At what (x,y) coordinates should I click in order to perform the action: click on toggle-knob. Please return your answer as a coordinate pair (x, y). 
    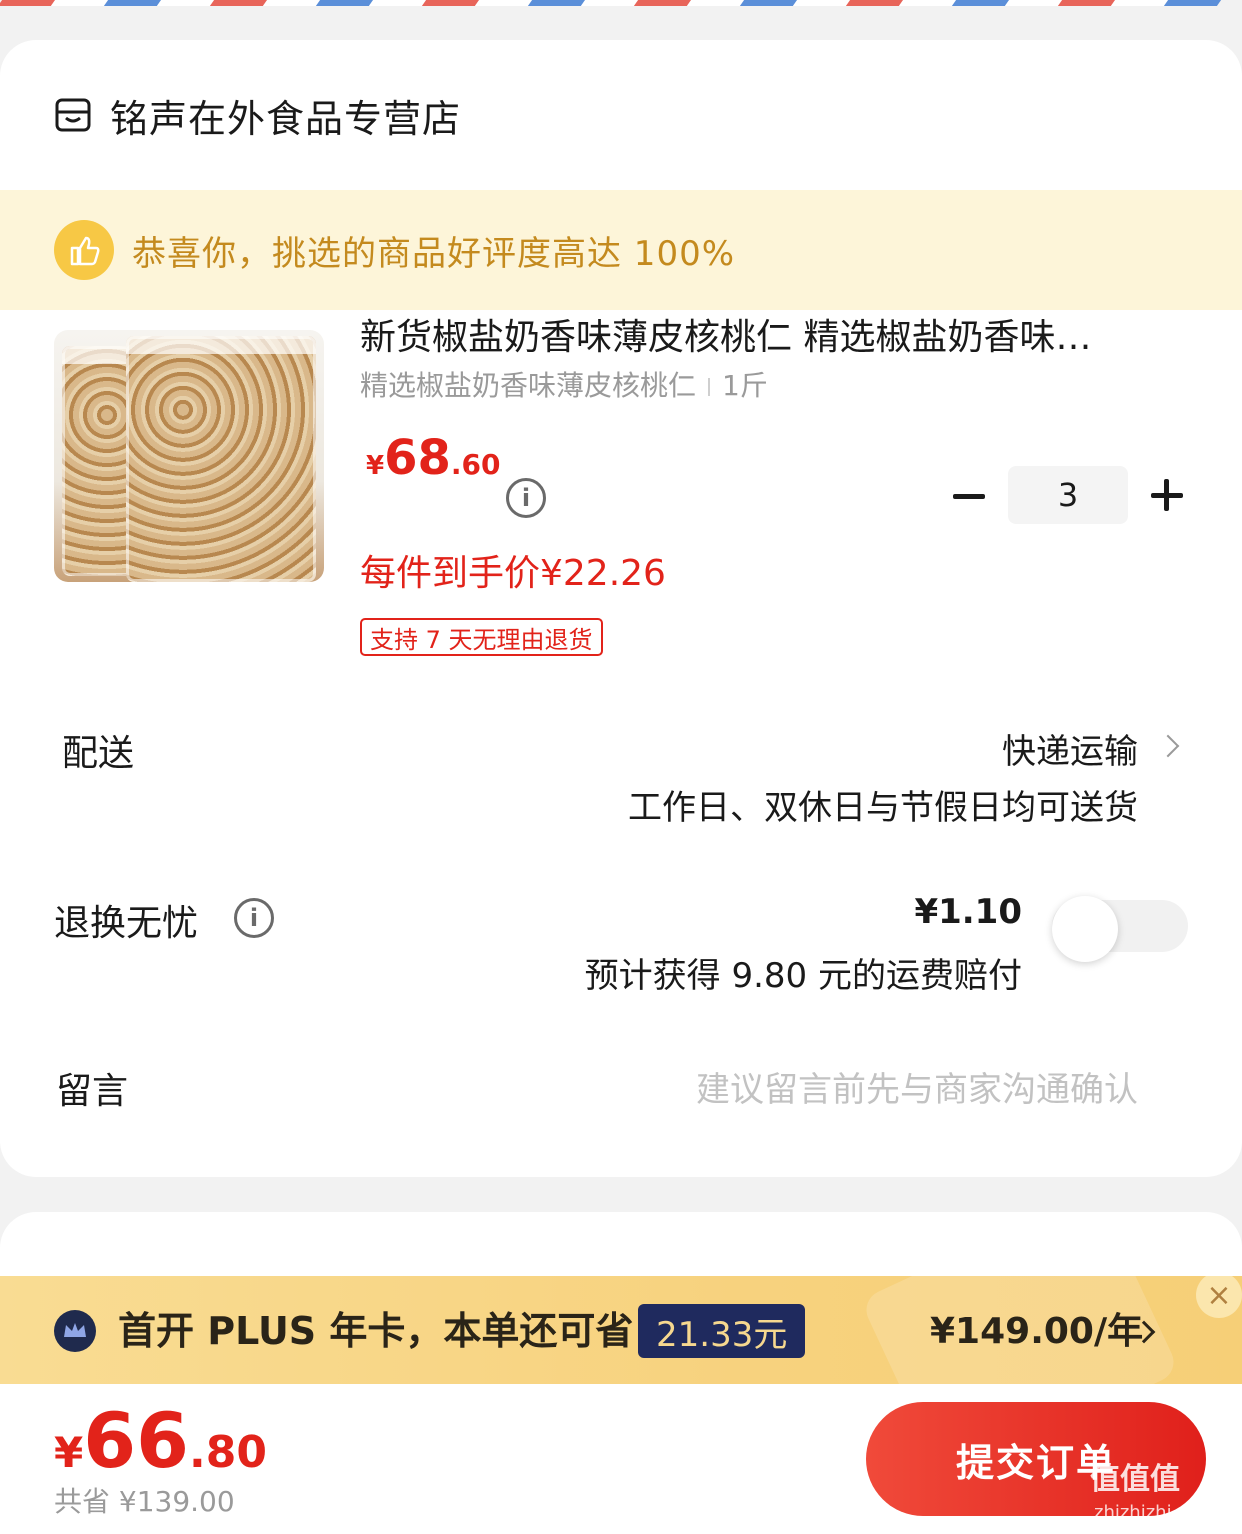
    Looking at the image, I should click on (1085, 929).